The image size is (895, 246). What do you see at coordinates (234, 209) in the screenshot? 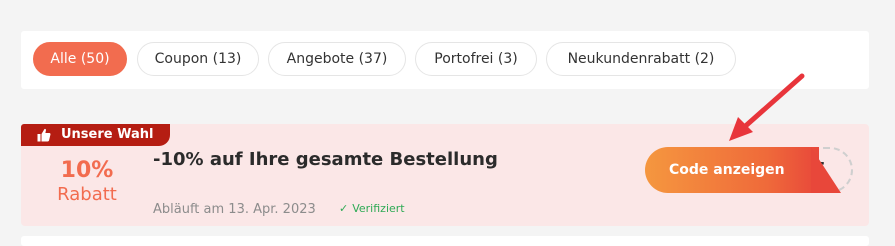
I see `expiry-date: Abläuft am 13. Apr. 2023` at bounding box center [234, 209].